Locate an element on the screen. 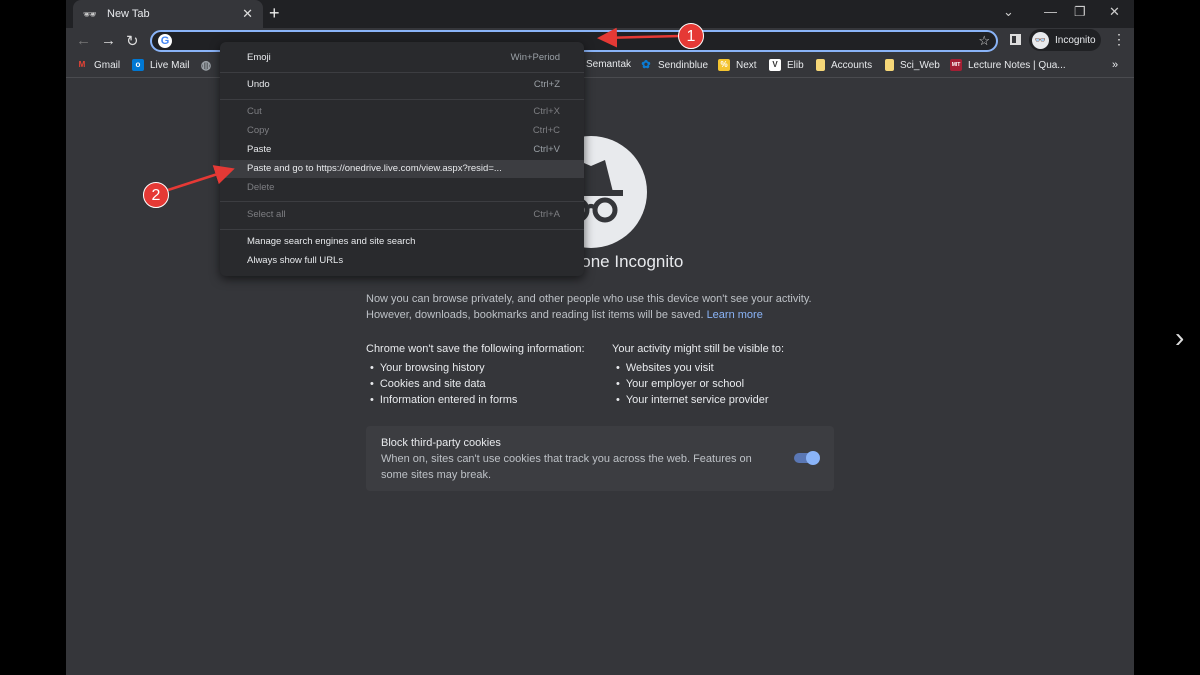 Image resolution: width=1200 pixels, height=675 pixels. annotation-badge-2: 2 is located at coordinates (156, 195).